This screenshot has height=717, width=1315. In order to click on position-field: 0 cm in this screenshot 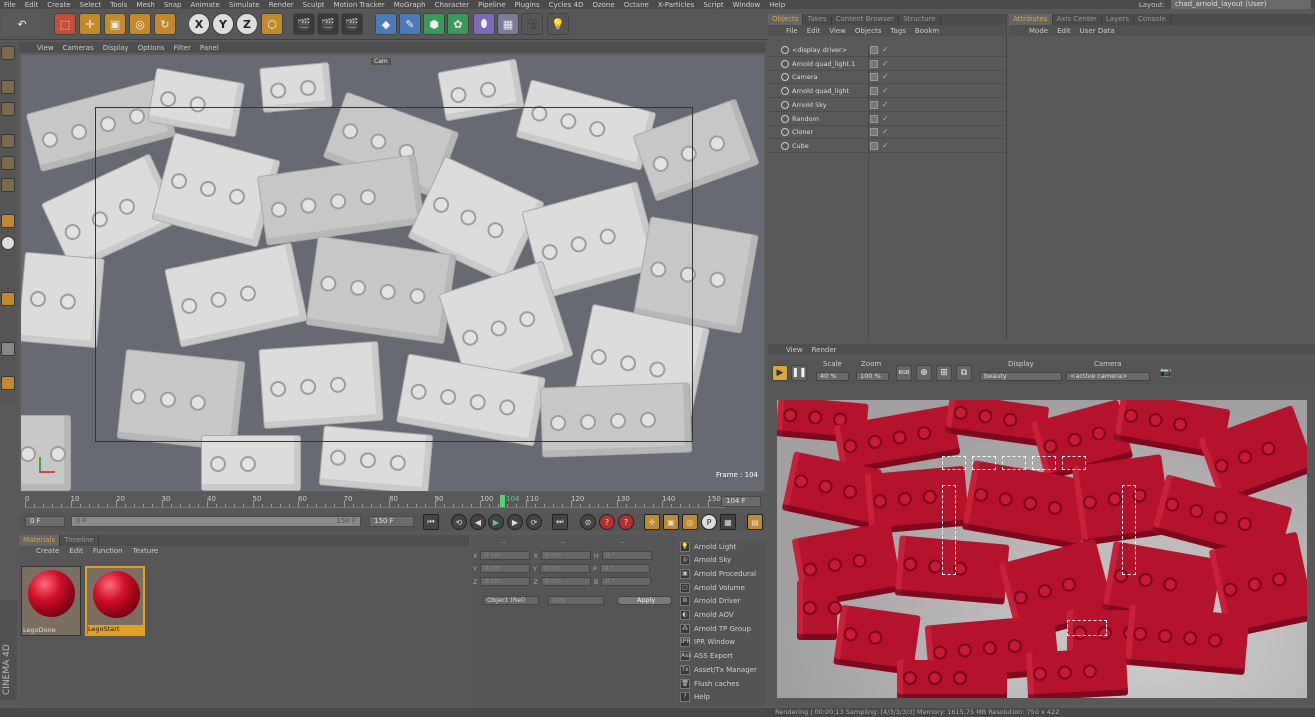, I will do `click(505, 555)`.